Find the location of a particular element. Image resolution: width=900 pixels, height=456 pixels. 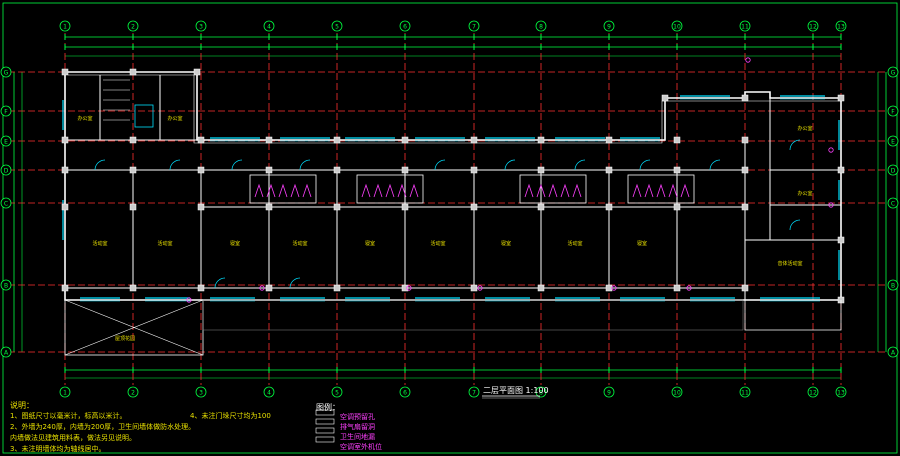

axis-label-col: 4 is located at coordinates (269, 27).